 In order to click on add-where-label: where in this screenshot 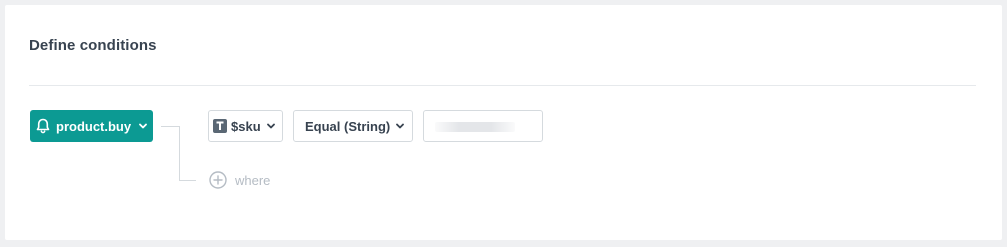, I will do `click(253, 180)`.